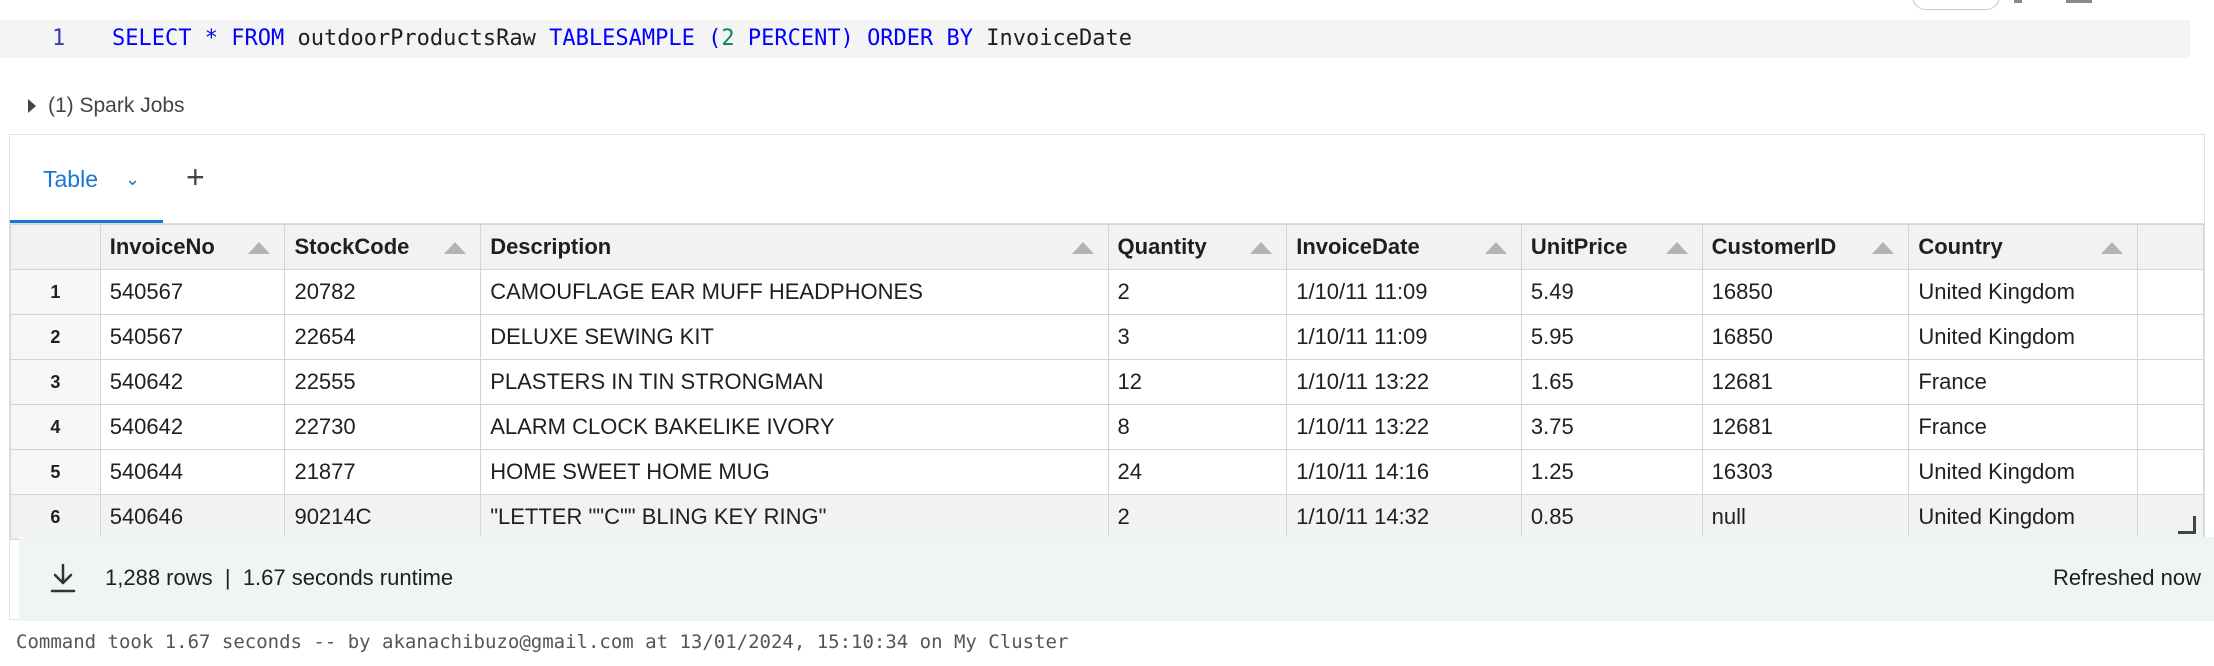  What do you see at coordinates (1805, 517) in the screenshot?
I see `table-cell: null` at bounding box center [1805, 517].